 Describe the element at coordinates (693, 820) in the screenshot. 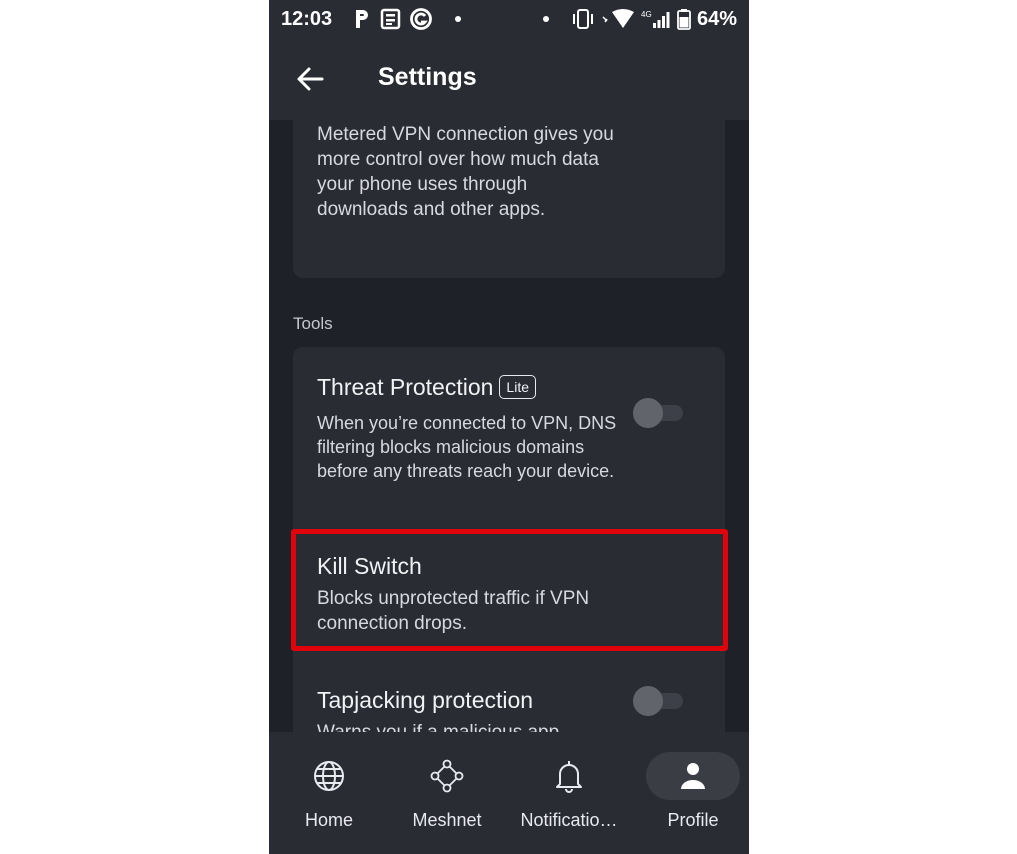

I see `nav-profile-label: Profile` at that location.